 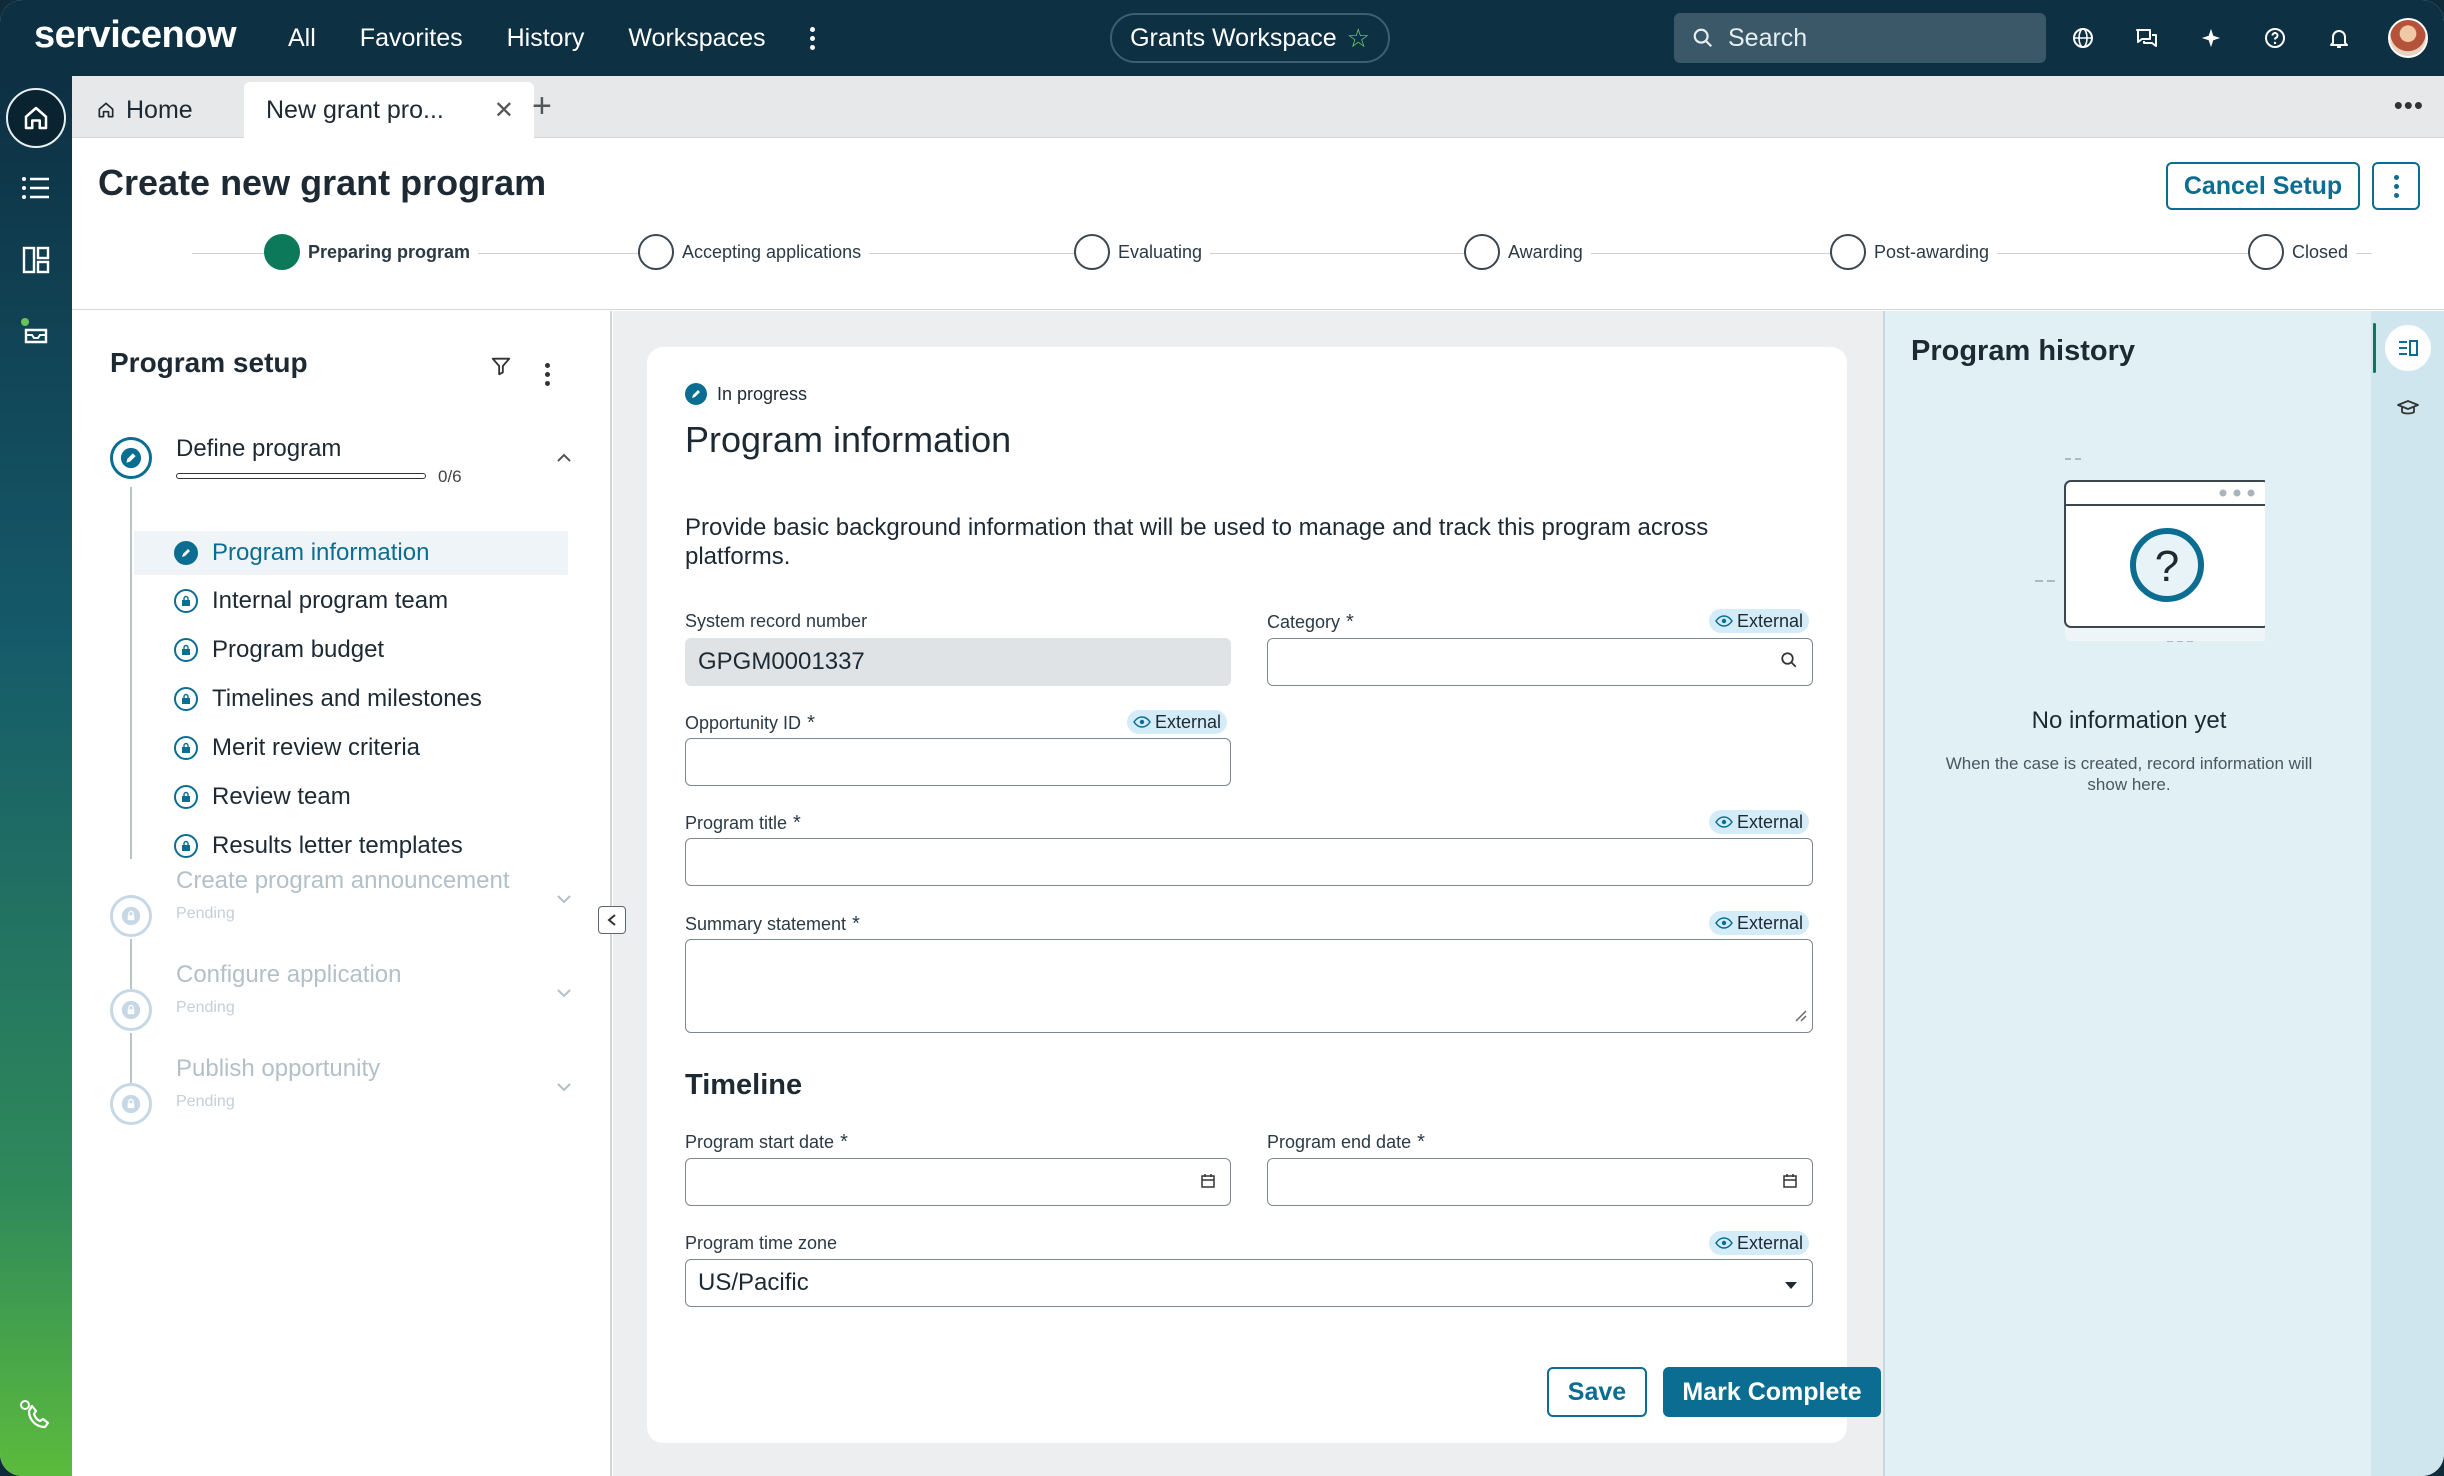 What do you see at coordinates (351, 797) in the screenshot?
I see `sub-item-review-team: Review team` at bounding box center [351, 797].